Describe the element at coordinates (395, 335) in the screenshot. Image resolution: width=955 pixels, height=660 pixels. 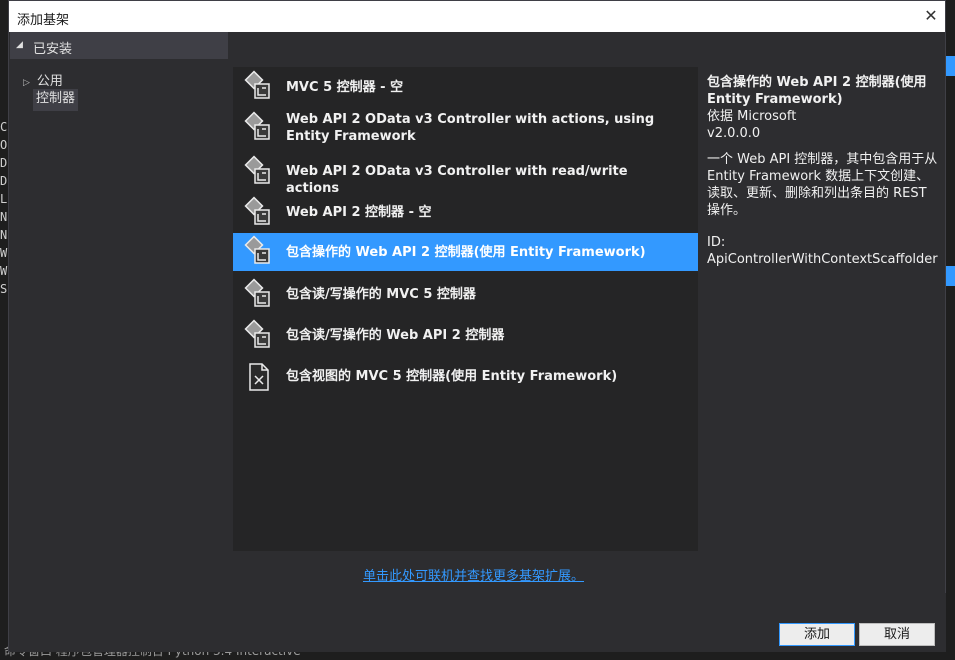
I see `scaffold-list-item-label: 包含读/写操作的 Web API 2 控制器` at that location.